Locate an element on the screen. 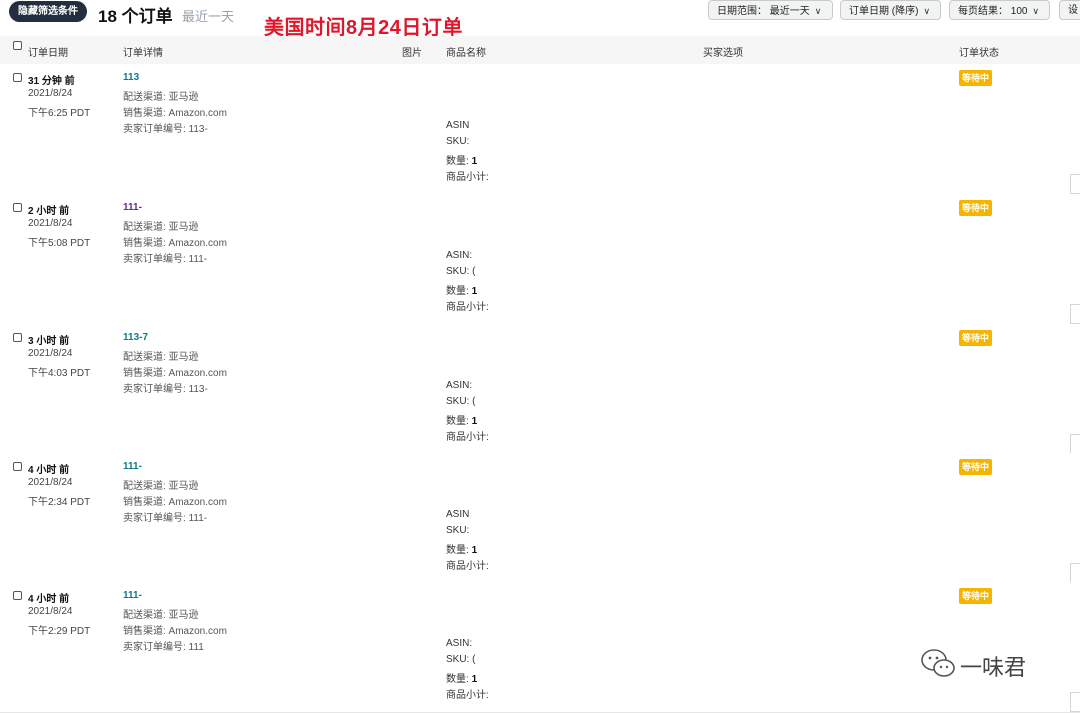 The image size is (1080, 713). range-hint: 最近一天 is located at coordinates (208, 16).